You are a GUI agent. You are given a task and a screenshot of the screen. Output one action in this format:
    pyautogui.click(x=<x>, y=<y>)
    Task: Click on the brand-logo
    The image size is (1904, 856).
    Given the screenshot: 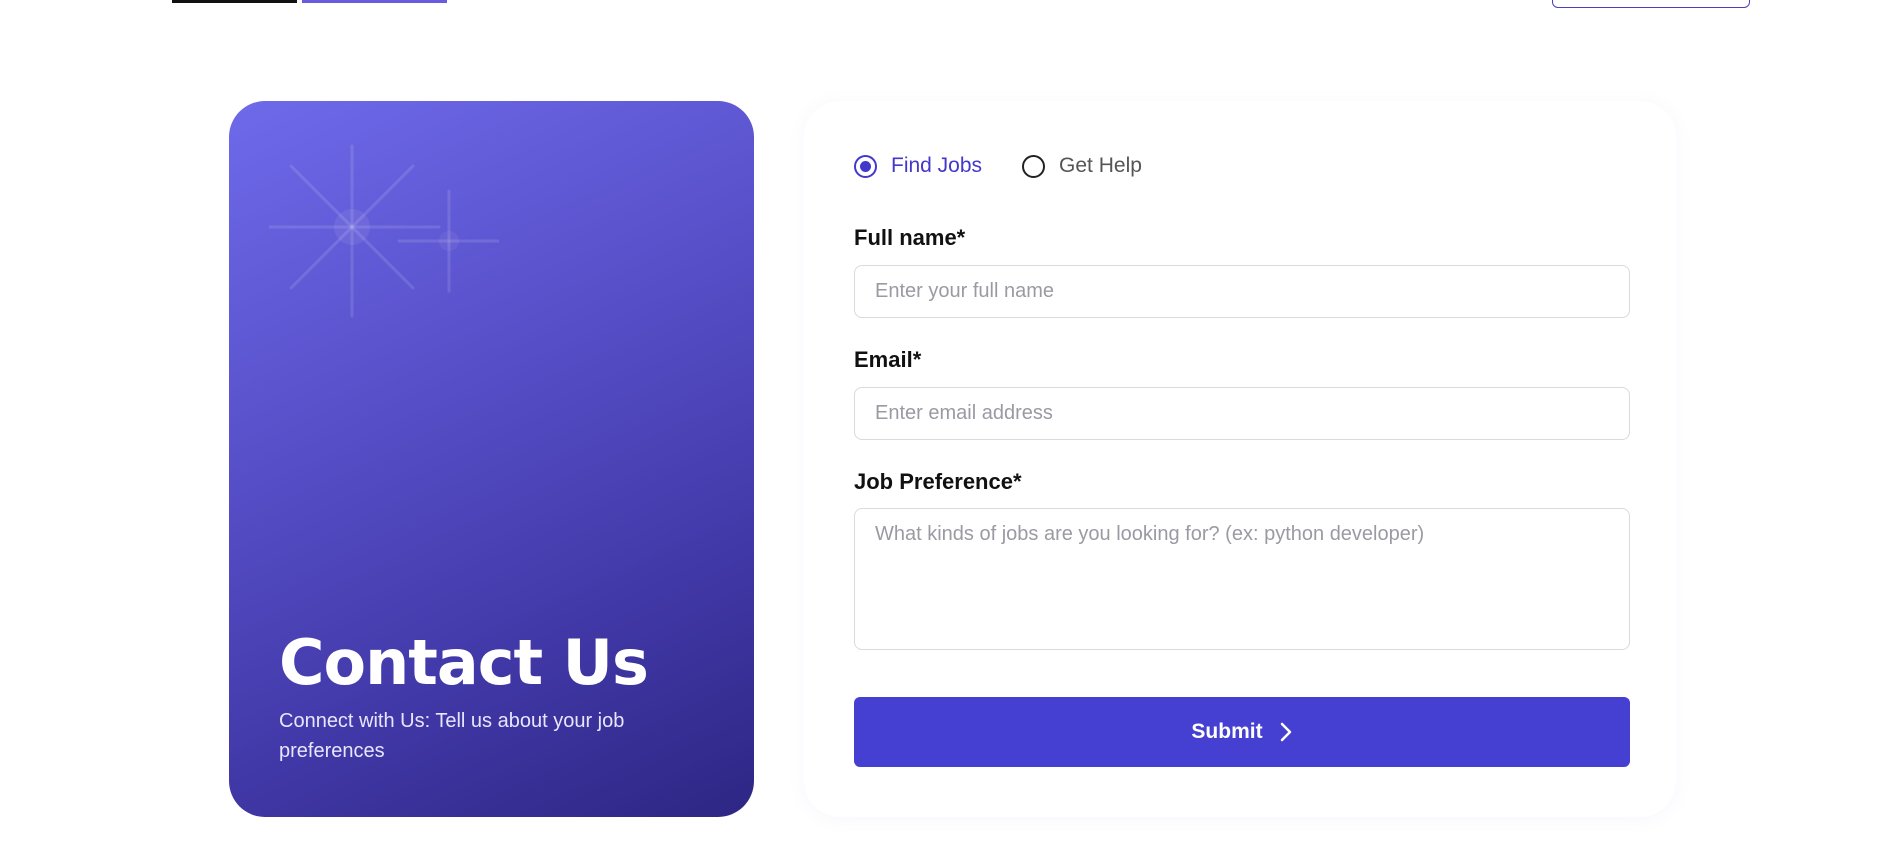 What is the action you would take?
    pyautogui.click(x=309, y=2)
    